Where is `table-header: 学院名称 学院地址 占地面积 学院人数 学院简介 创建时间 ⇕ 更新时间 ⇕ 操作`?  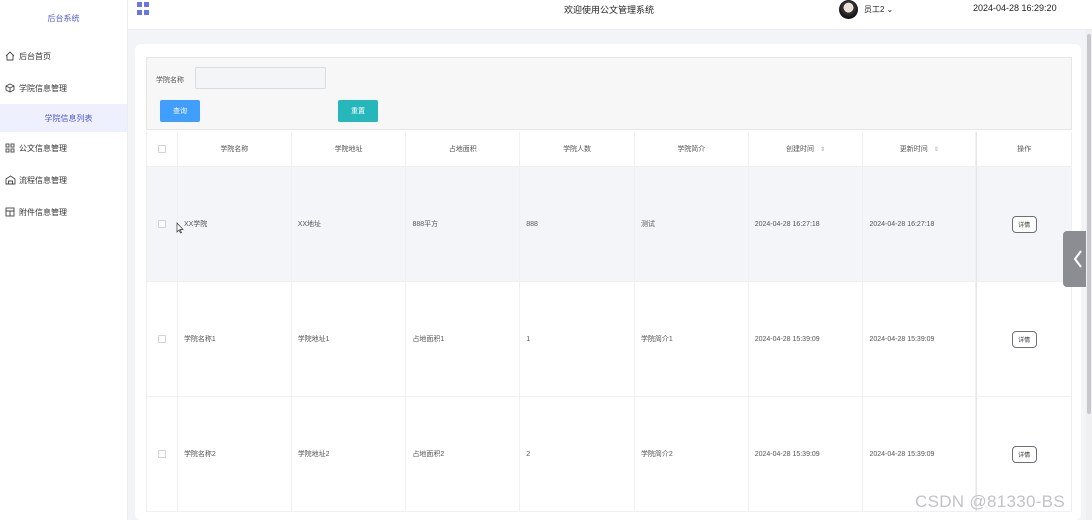
table-header: 学院名称 学院地址 占地面积 学院人数 学院简介 创建时间 ⇕ 更新时间 ⇕ 操作 is located at coordinates (609, 149).